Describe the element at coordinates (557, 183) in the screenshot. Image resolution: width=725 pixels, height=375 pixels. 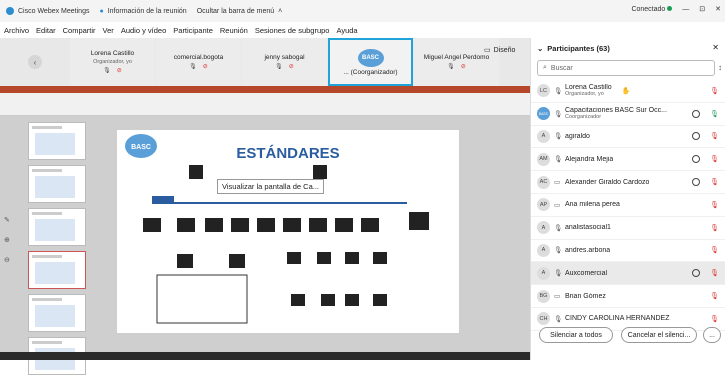
I see `video-icon: ▭` at that location.